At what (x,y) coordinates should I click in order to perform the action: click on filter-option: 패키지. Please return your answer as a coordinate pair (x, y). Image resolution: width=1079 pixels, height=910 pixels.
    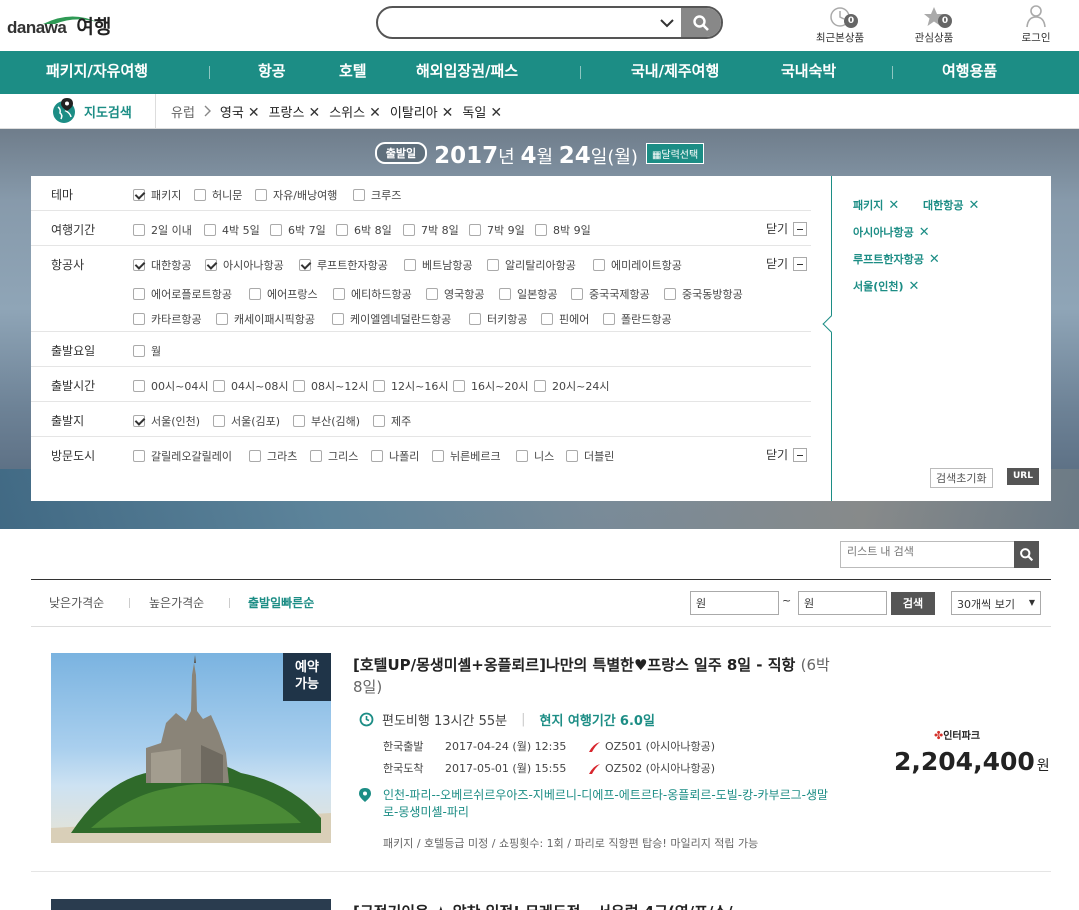
    Looking at the image, I should click on (157, 195).